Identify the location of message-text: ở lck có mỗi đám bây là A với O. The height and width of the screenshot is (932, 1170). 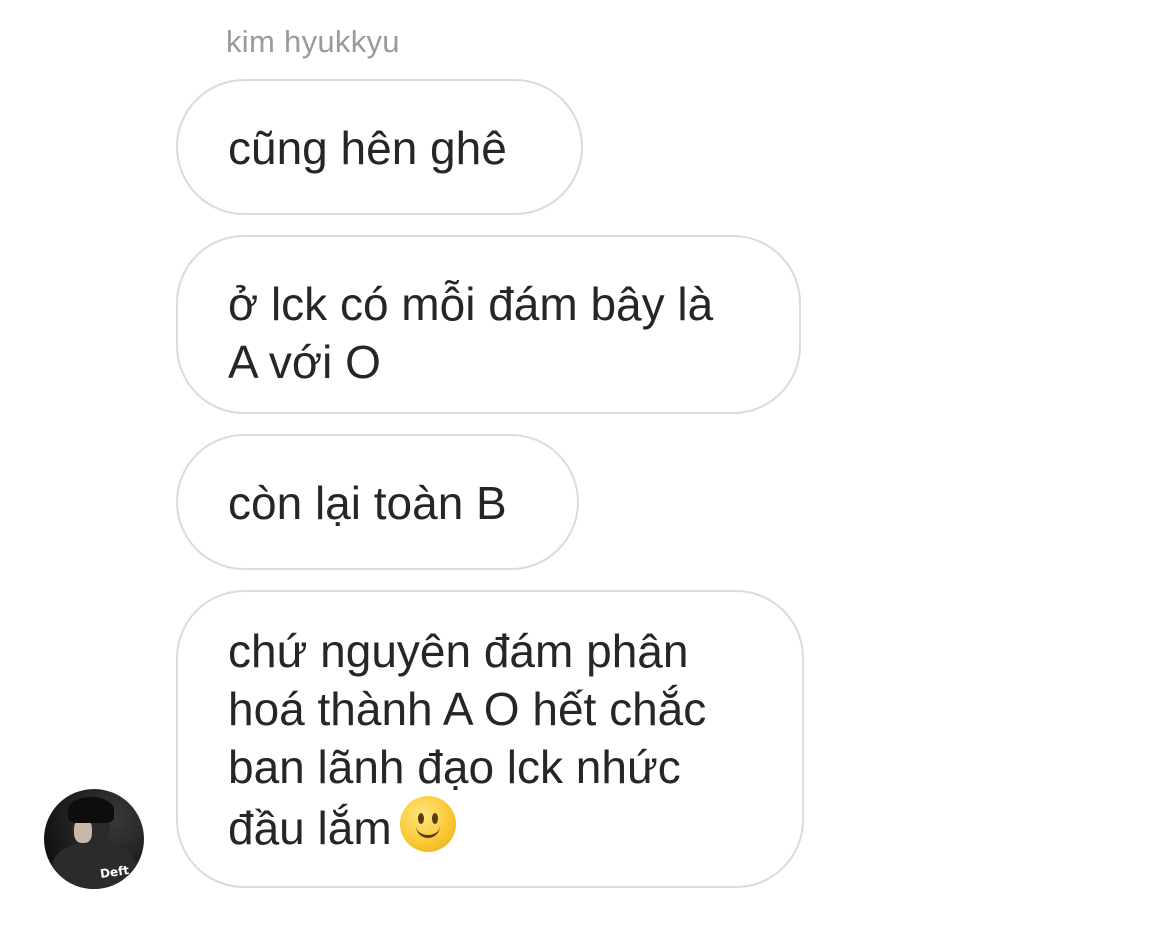
(471, 333).